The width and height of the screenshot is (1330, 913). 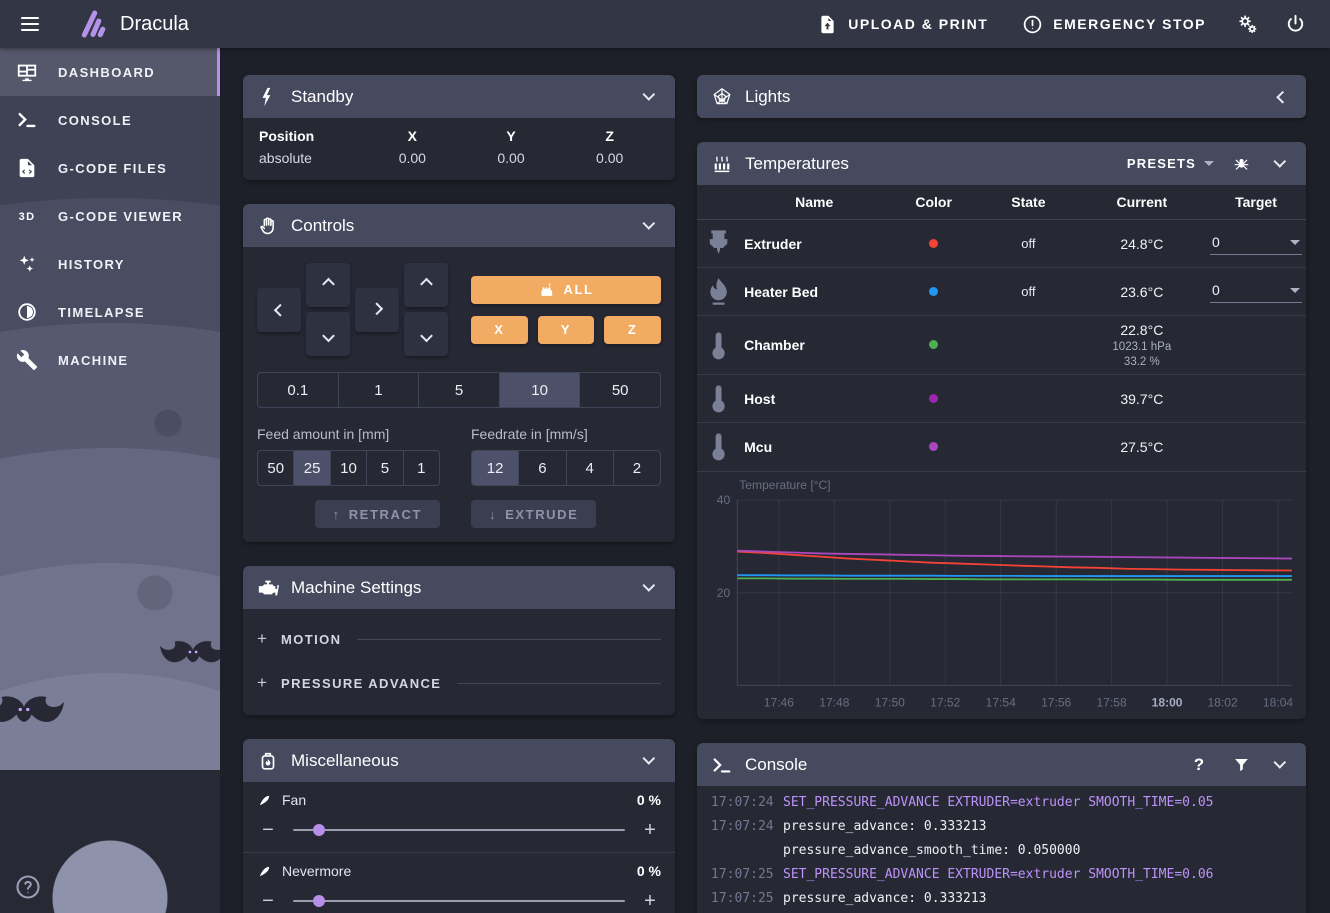 I want to click on presets-button: PRESETS, so click(x=1170, y=163).